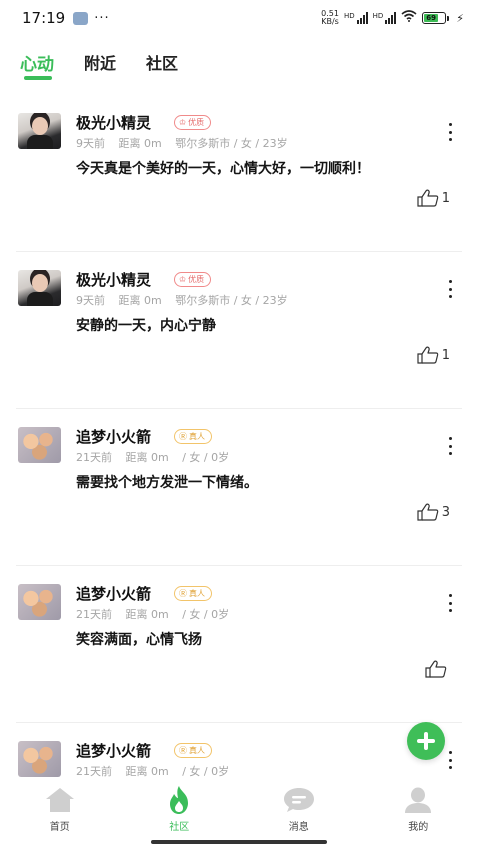  I want to click on nav-item-profile: 我的, so click(418, 808).